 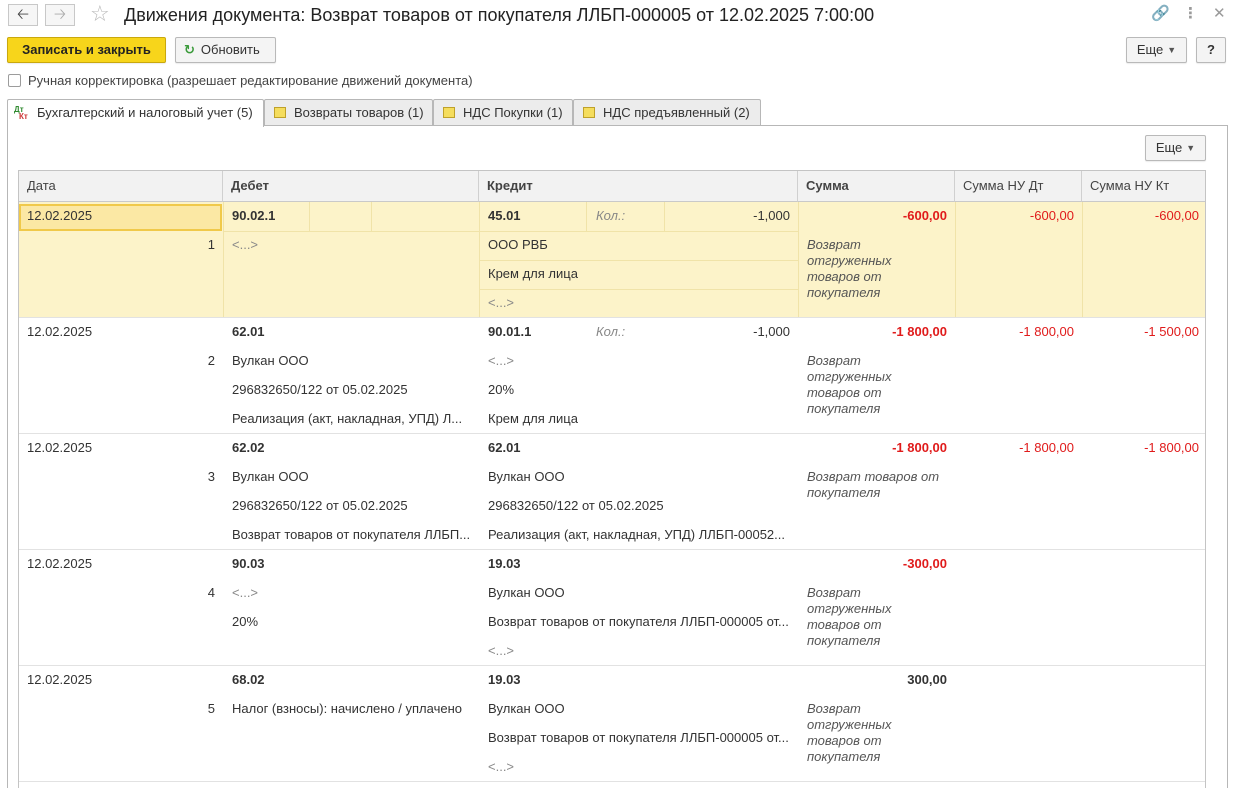 I want to click on debit-account: 62.02, so click(x=352, y=448).